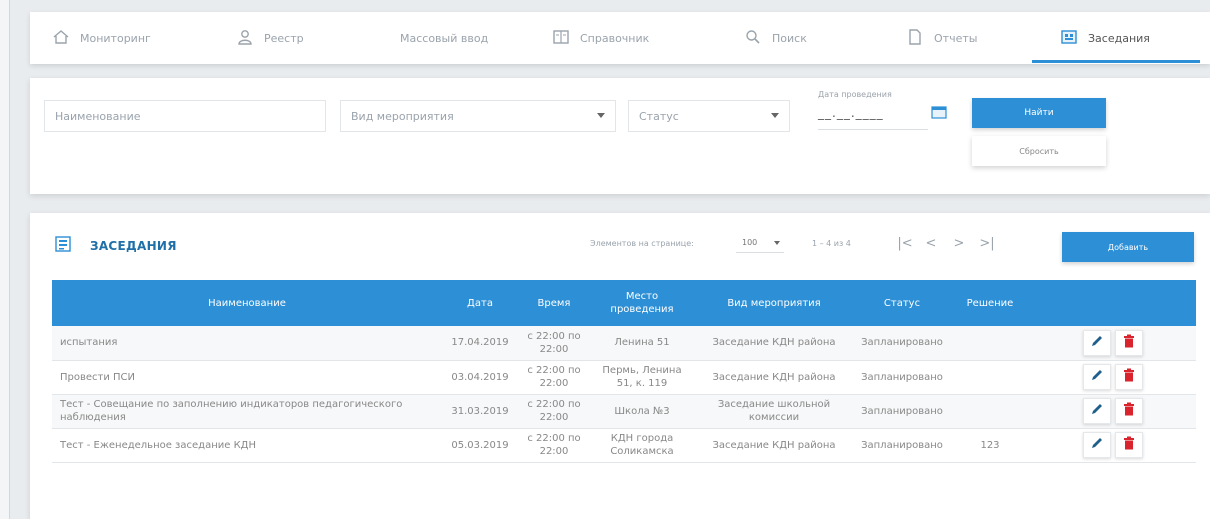 This screenshot has width=1210, height=519. I want to click on nav-label: Мониторинг, so click(115, 38).